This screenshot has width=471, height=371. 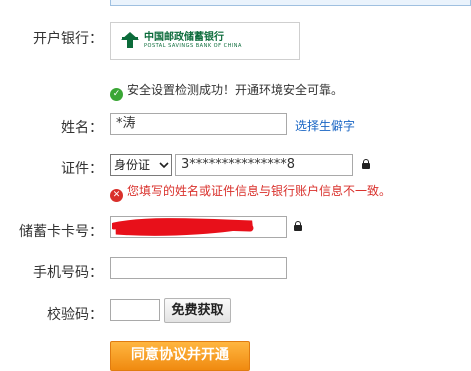 What do you see at coordinates (235, 90) in the screenshot?
I see `security-ok-text: 安全设置检测成功！开通环境安全可靠。` at bounding box center [235, 90].